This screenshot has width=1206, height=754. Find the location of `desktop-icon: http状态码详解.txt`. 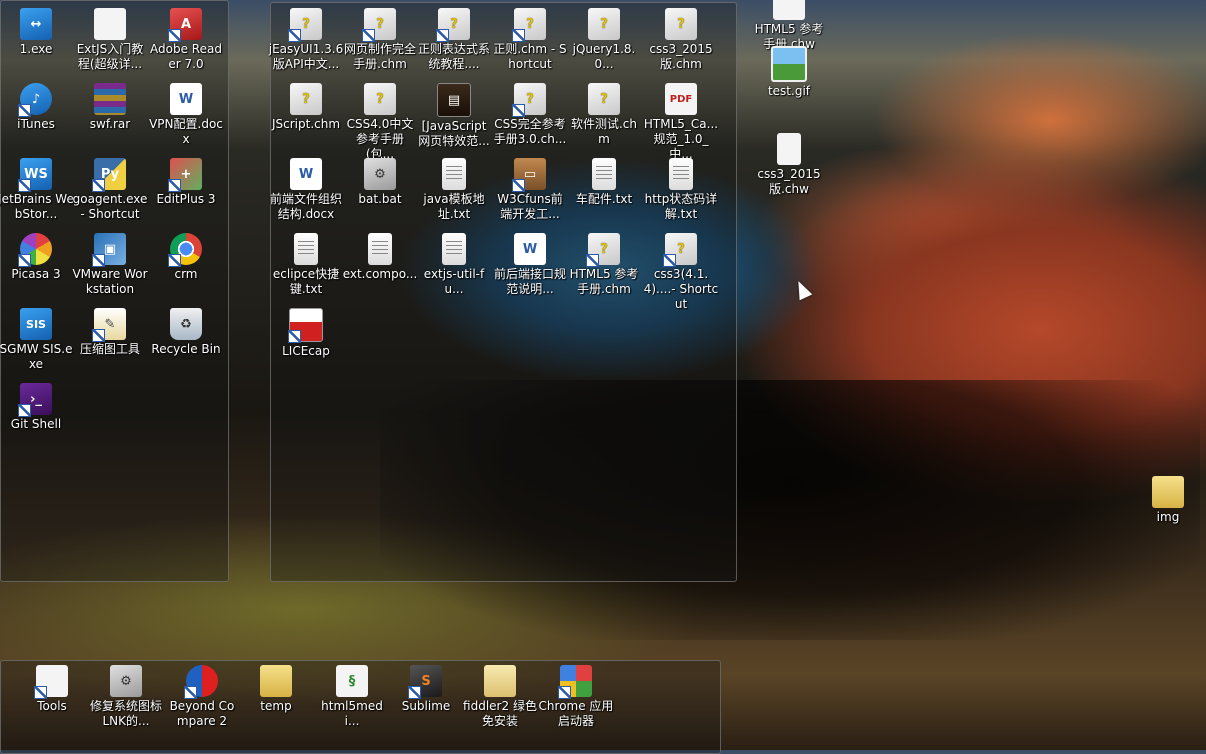

desktop-icon: http状态码详解.txt is located at coordinates (681, 187).